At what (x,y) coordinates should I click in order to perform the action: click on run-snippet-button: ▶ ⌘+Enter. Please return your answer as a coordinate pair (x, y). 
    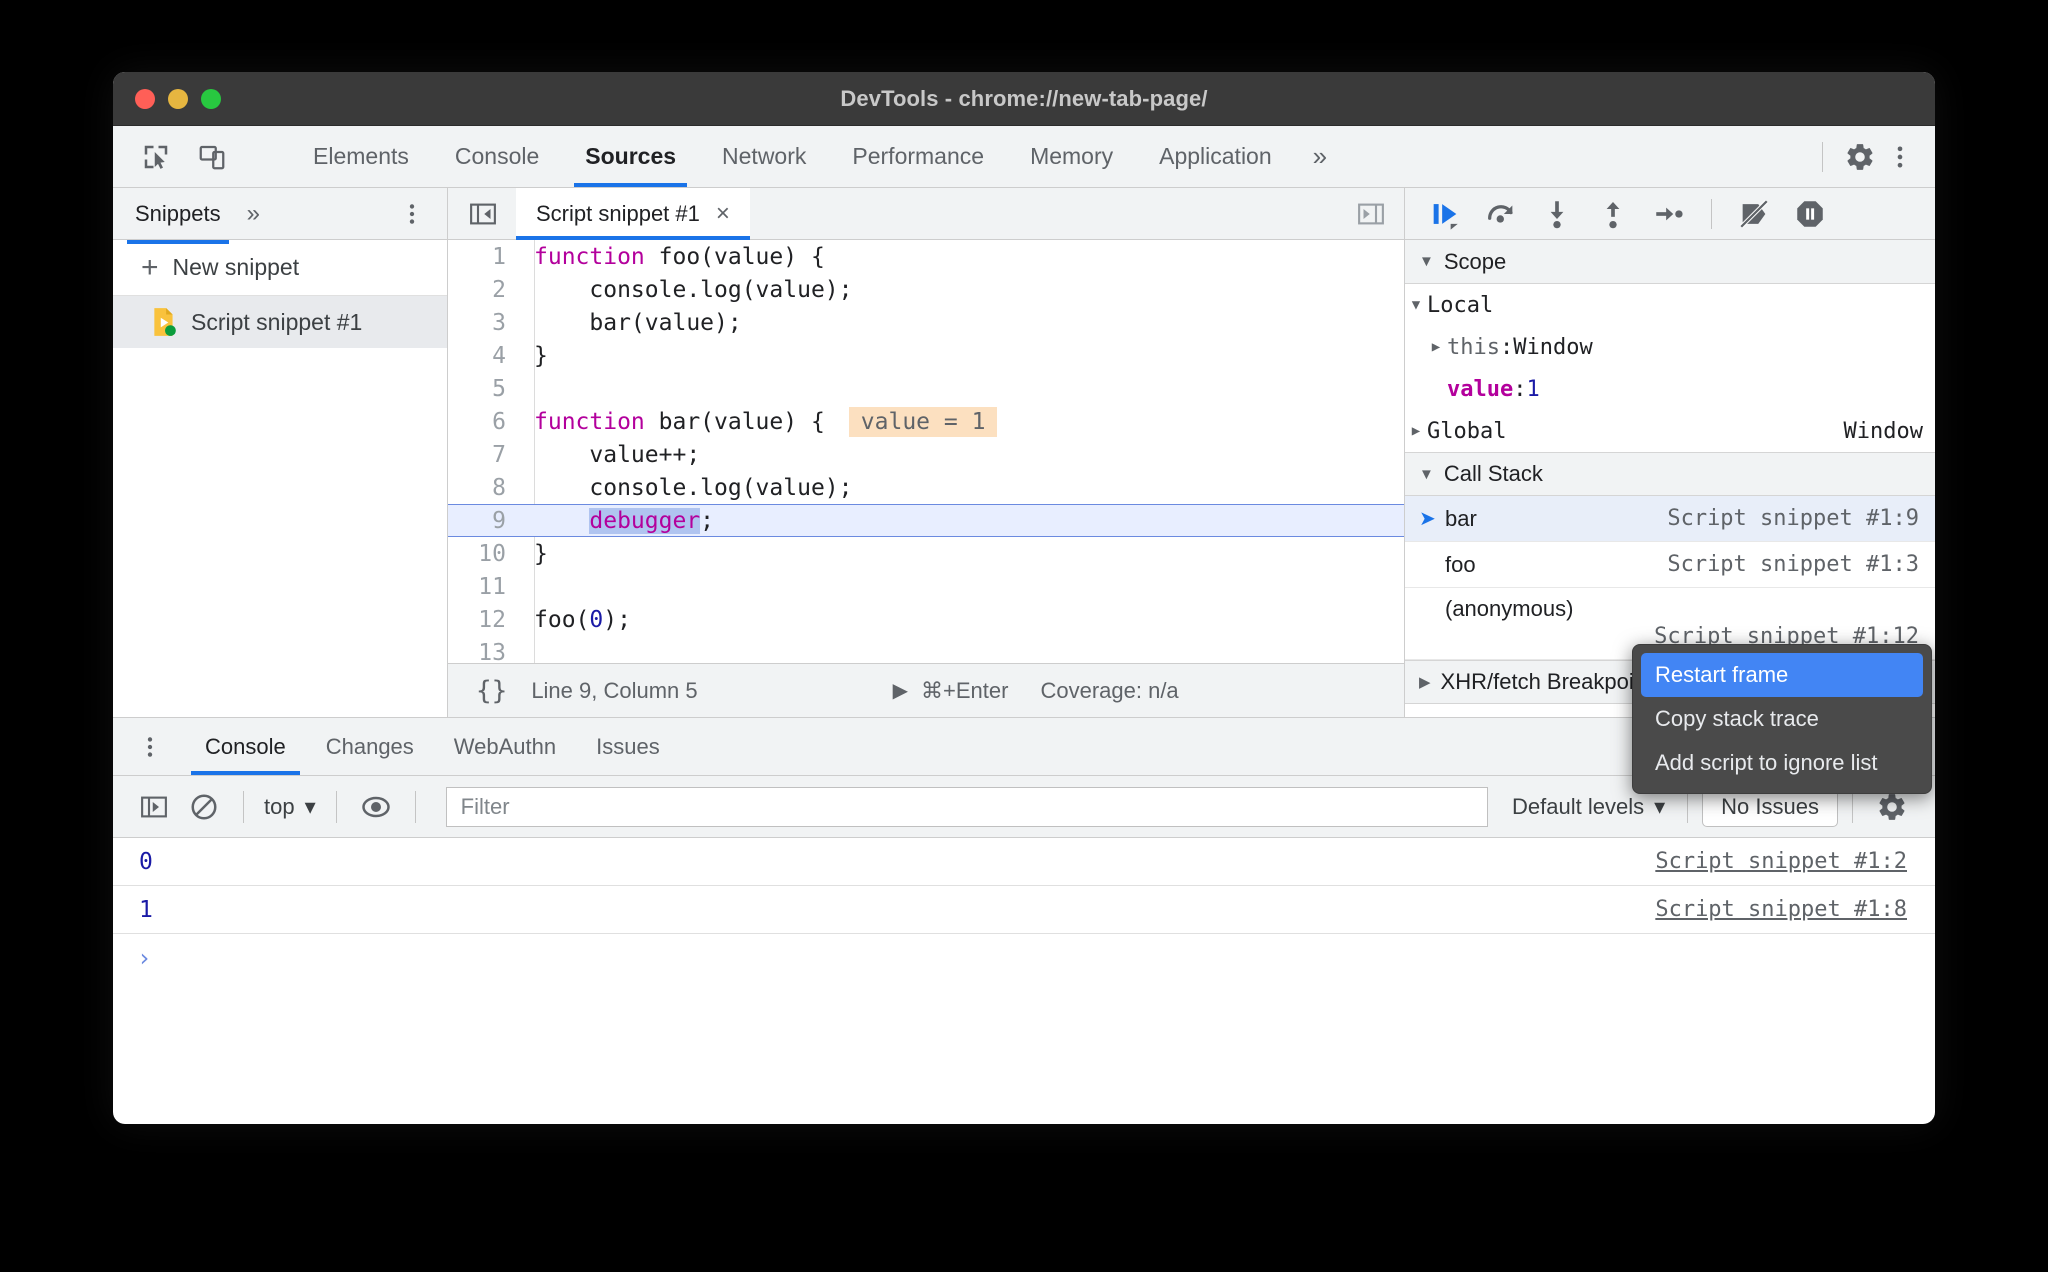
    Looking at the image, I should click on (951, 691).